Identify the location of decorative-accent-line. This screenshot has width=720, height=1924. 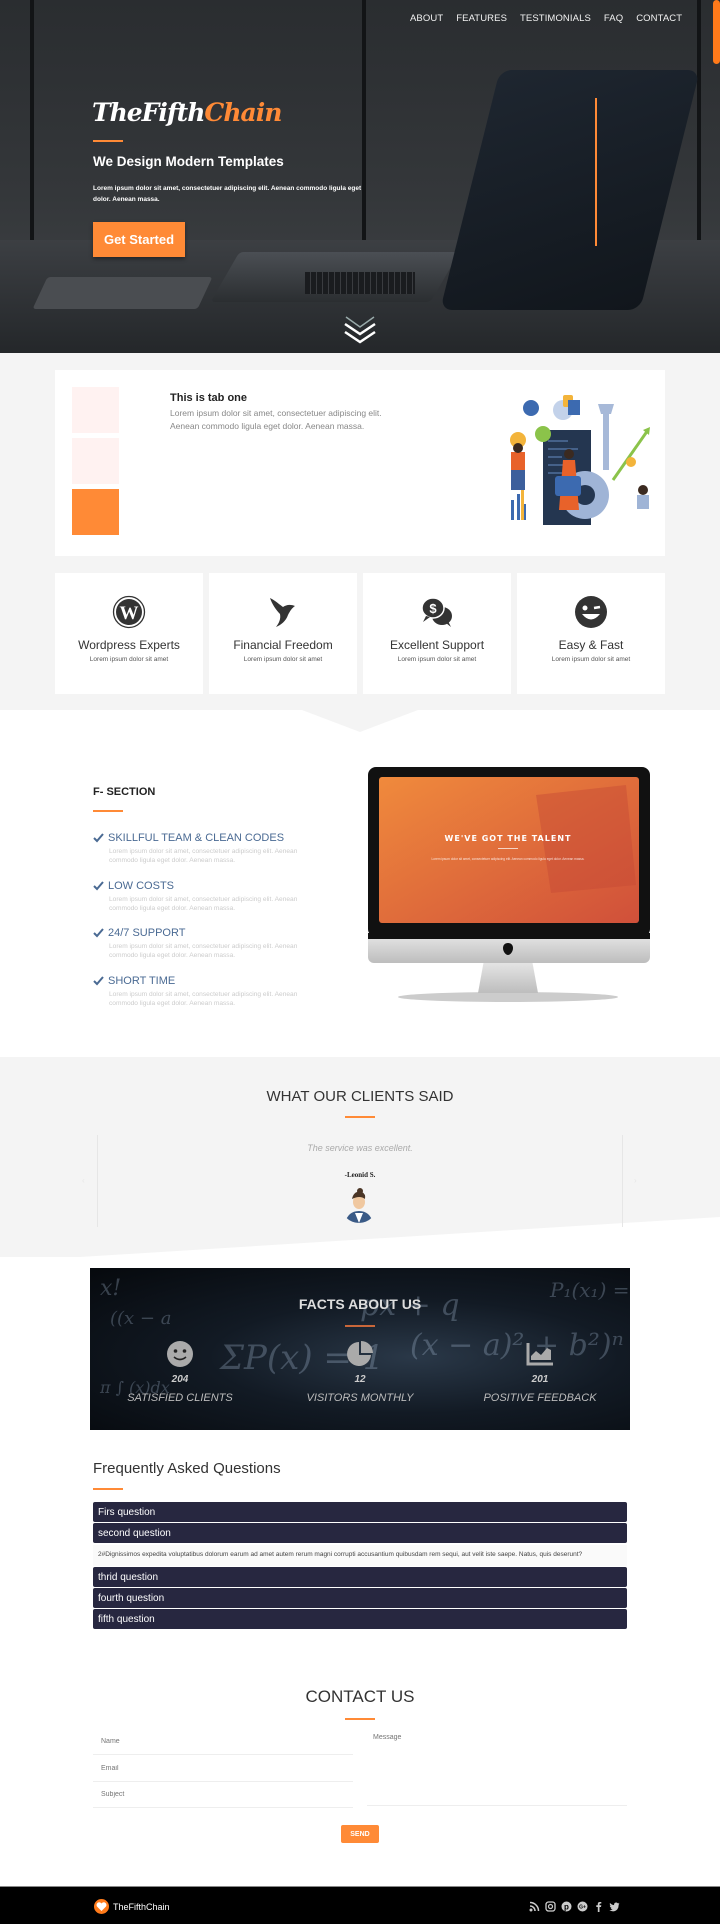
(596, 172).